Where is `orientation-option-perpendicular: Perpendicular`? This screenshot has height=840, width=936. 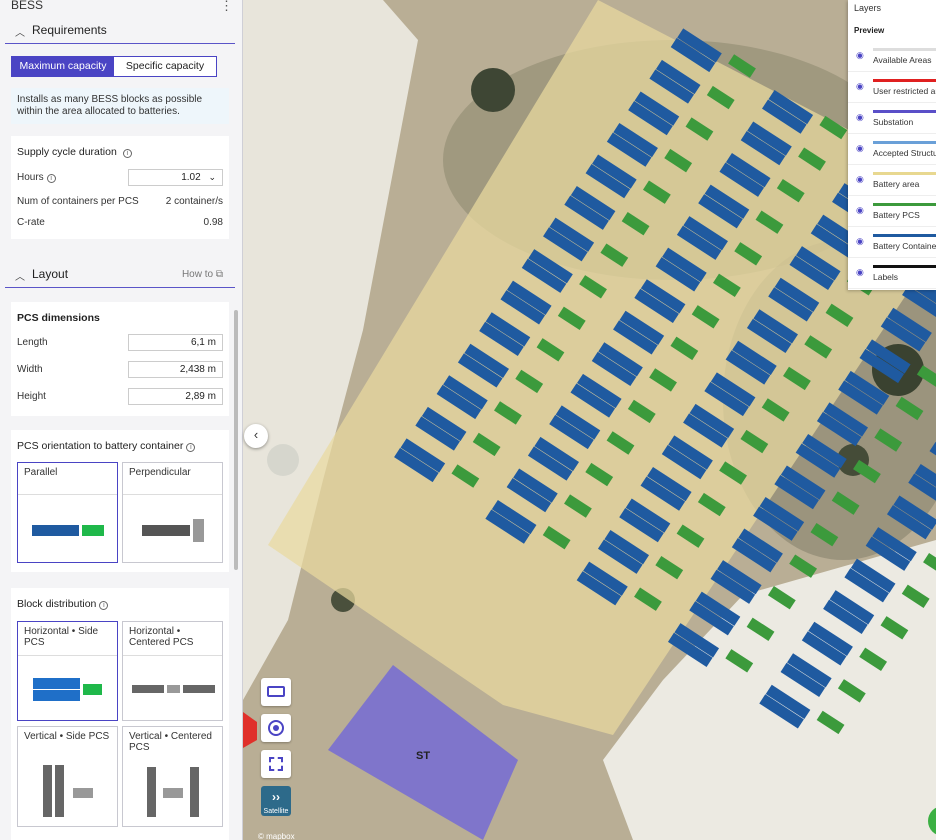
orientation-option-perpendicular: Perpendicular is located at coordinates (172, 512).